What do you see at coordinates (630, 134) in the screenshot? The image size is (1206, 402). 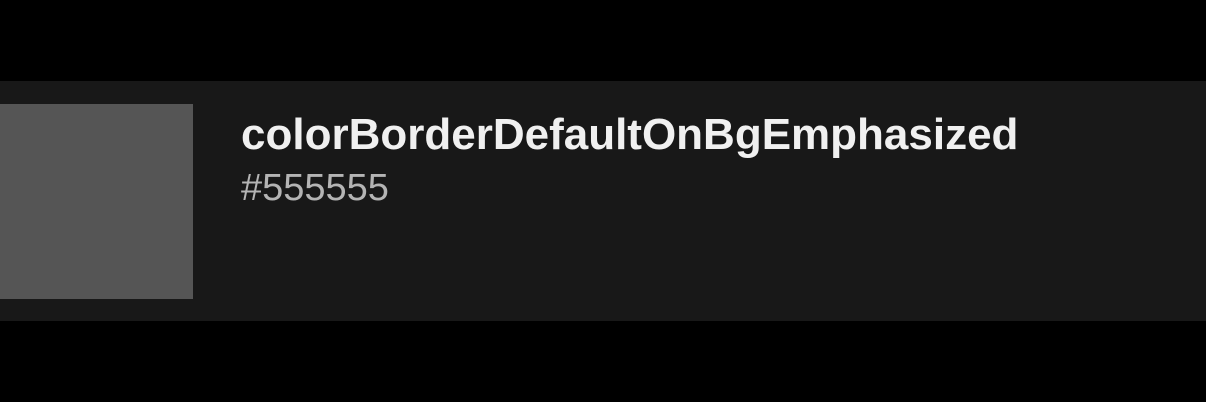 I see `token-name: colorBorderDefaultOnBgEmphasized` at bounding box center [630, 134].